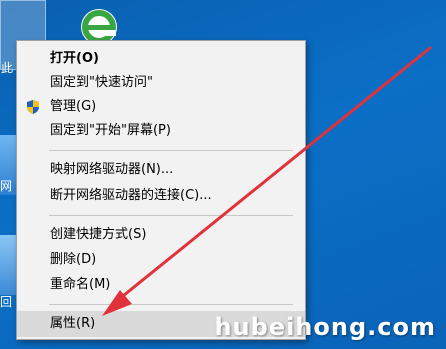  I want to click on menu-item-open: 打开(O), so click(161, 59).